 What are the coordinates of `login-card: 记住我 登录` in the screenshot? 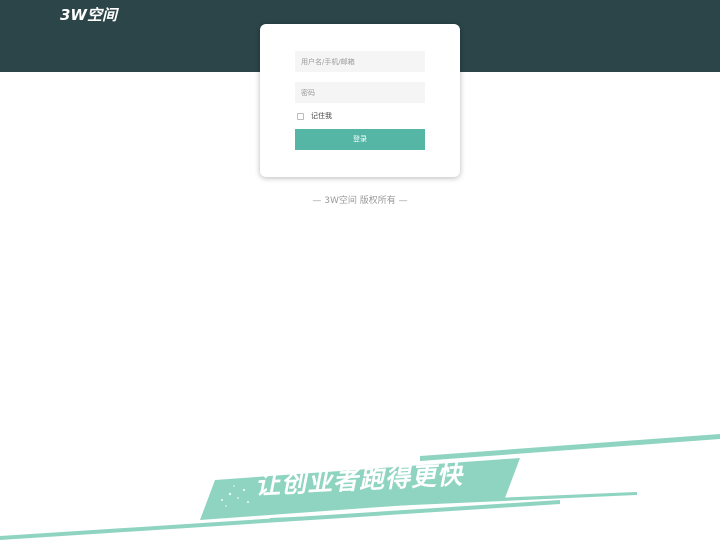 It's located at (360, 100).